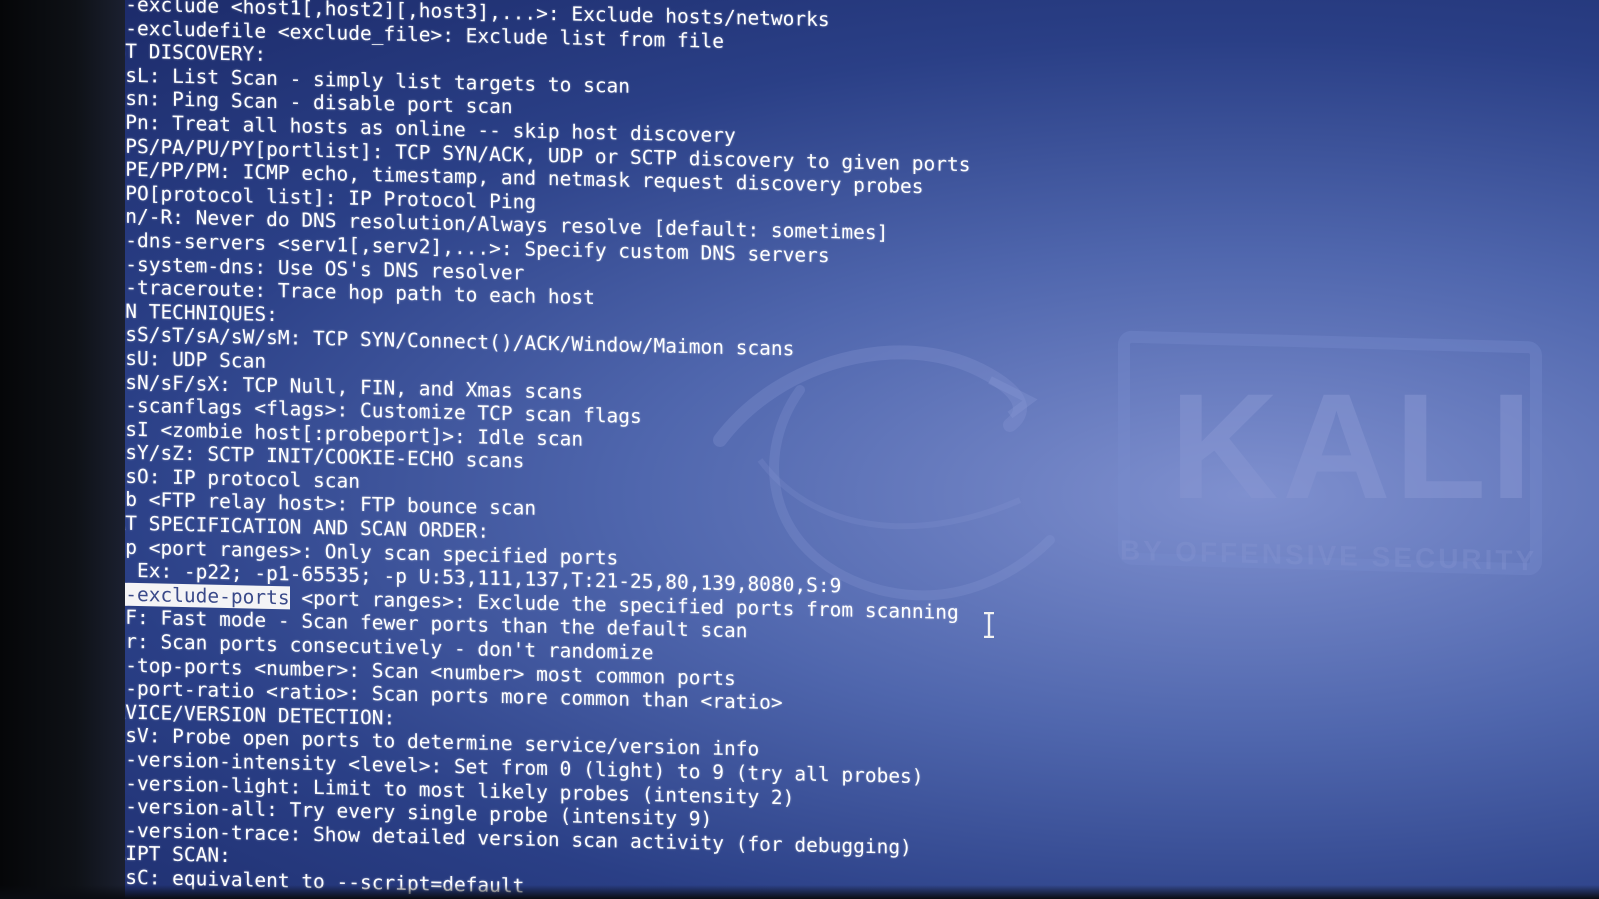 This screenshot has height=899, width=1599. Describe the element at coordinates (201, 596) in the screenshot. I see `text-selection: --exclude-ports` at that location.